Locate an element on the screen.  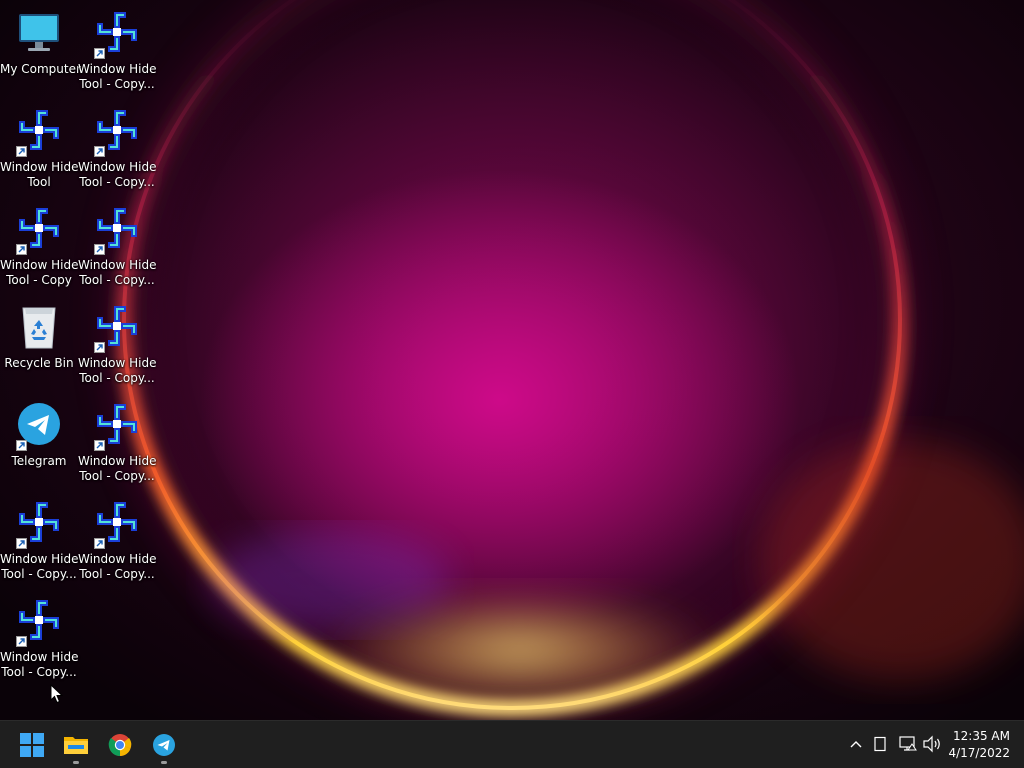
icon-label: Window Hide Tool is located at coordinates (39, 174).